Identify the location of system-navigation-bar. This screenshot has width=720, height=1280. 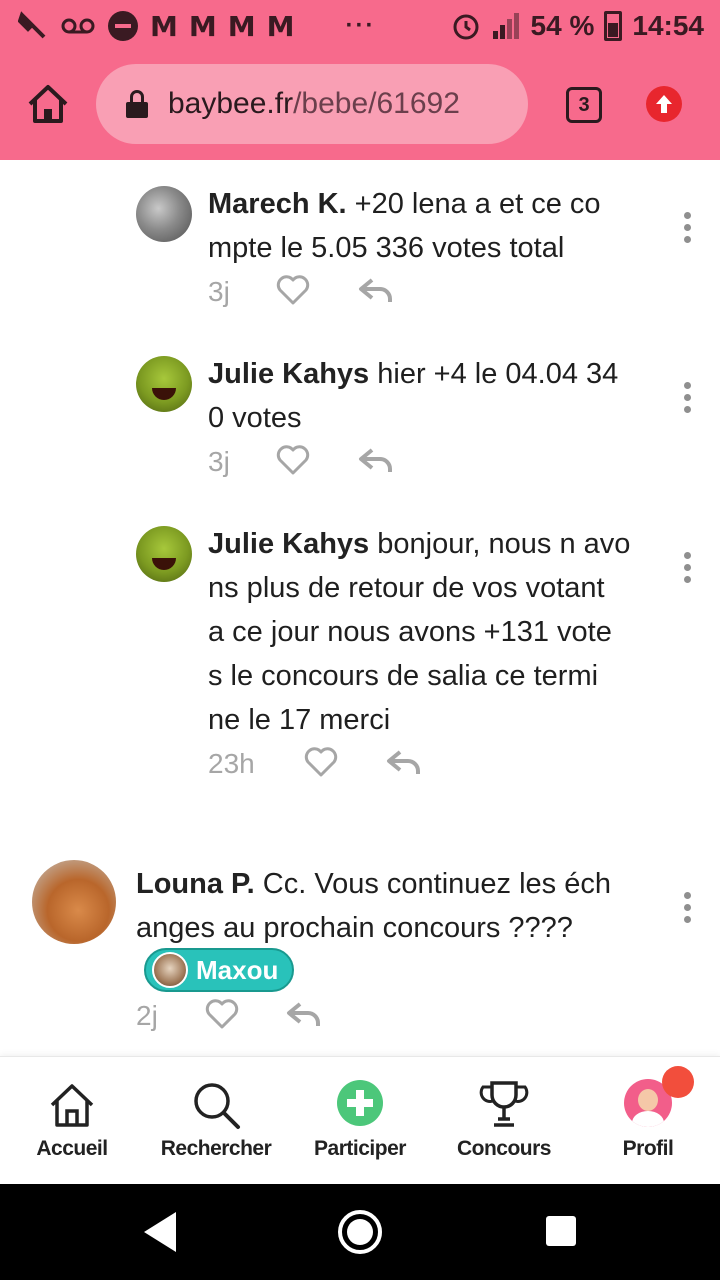
(360, 1232).